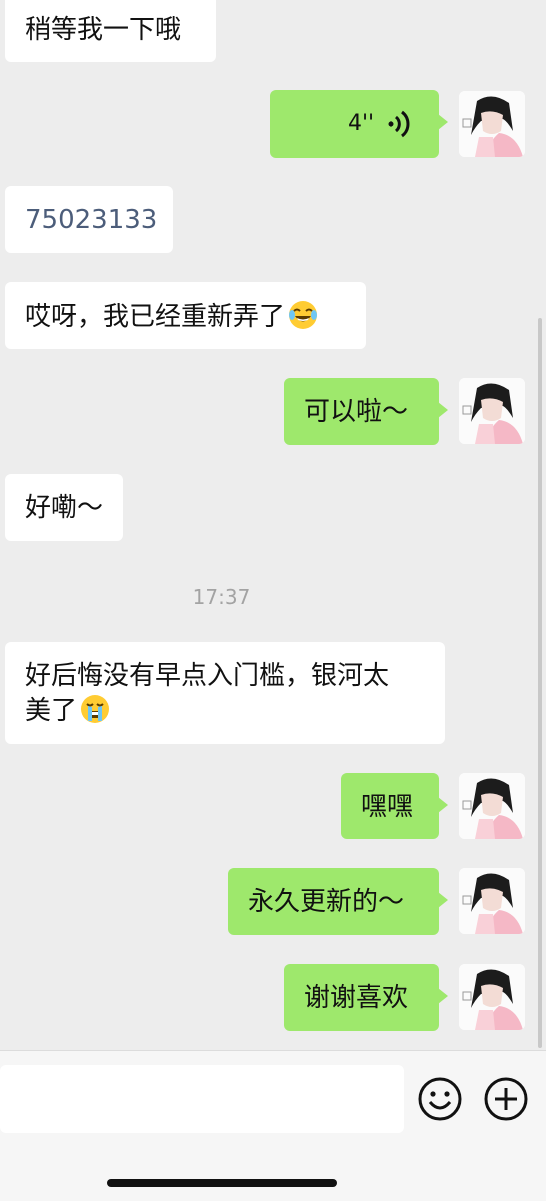  Describe the element at coordinates (440, 1099) in the screenshot. I see `smiley-icon` at that location.